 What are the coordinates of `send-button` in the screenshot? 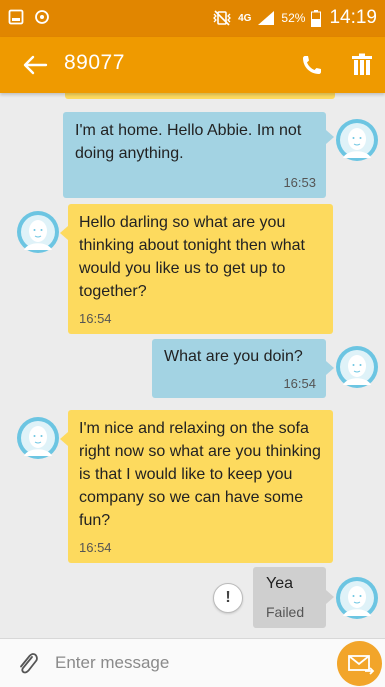 It's located at (359, 663).